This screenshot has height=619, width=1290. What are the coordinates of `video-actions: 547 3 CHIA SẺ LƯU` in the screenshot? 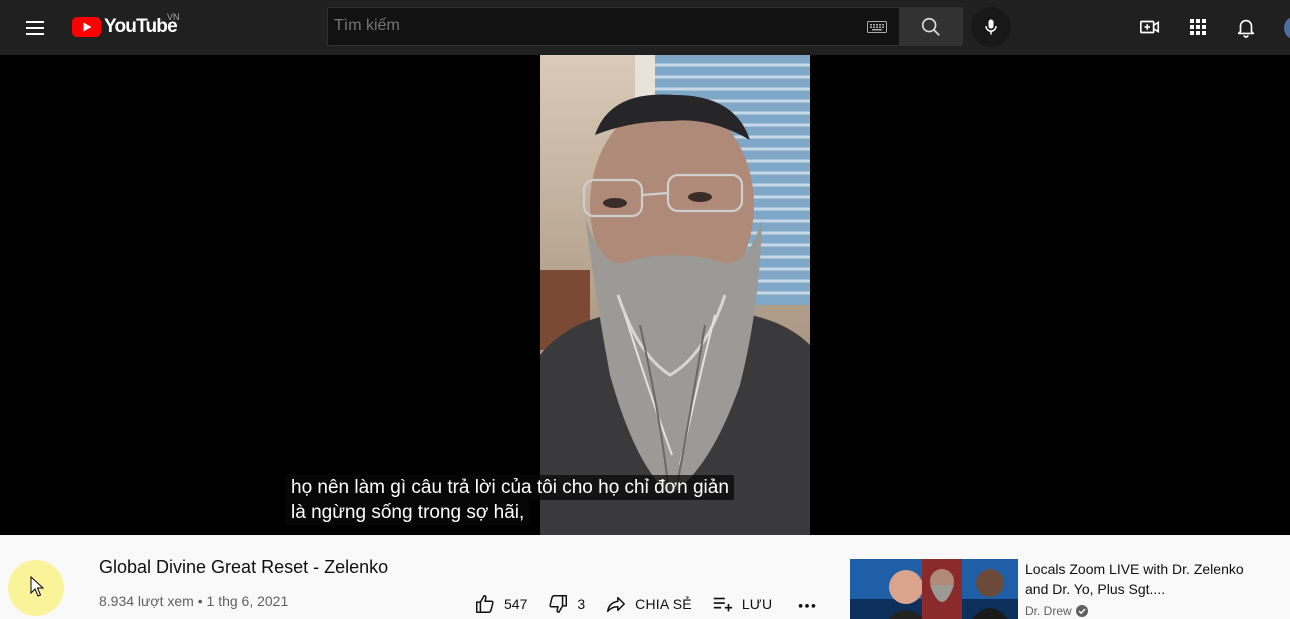 It's located at (646, 604).